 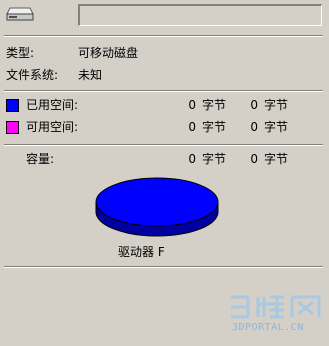 I want to click on watermark-text: 3DPORTAL.CN, so click(x=268, y=327).